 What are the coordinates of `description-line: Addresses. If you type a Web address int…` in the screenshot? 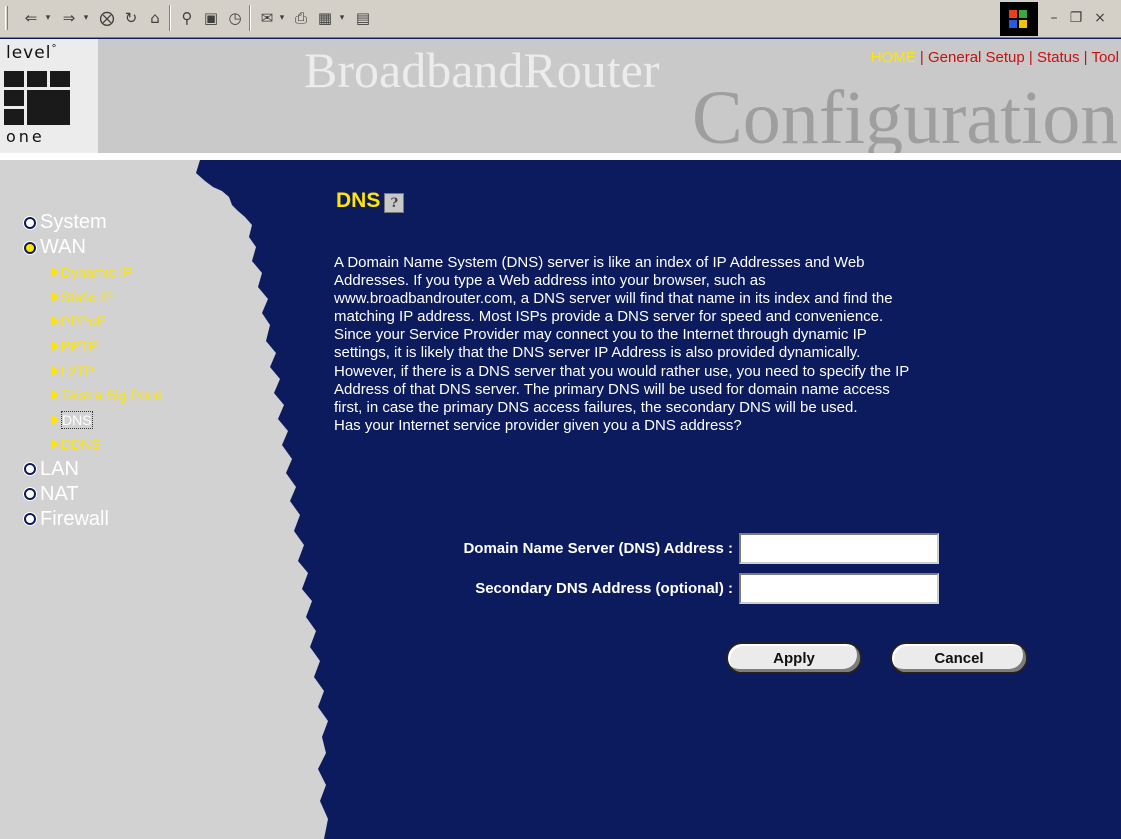 It's located at (550, 281).